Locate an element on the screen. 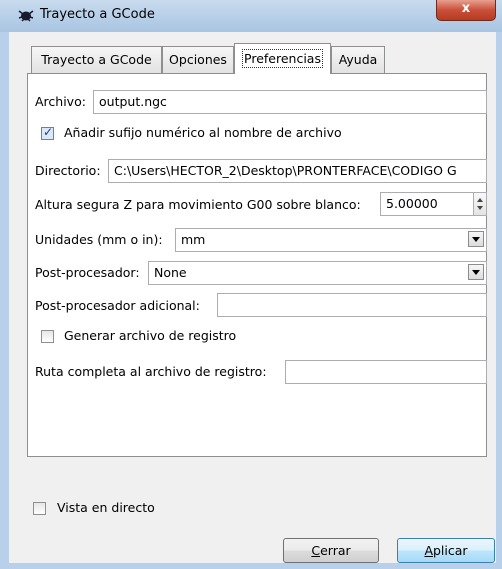 The width and height of the screenshot is (502, 569). unidades-select: mm is located at coordinates (331, 240).